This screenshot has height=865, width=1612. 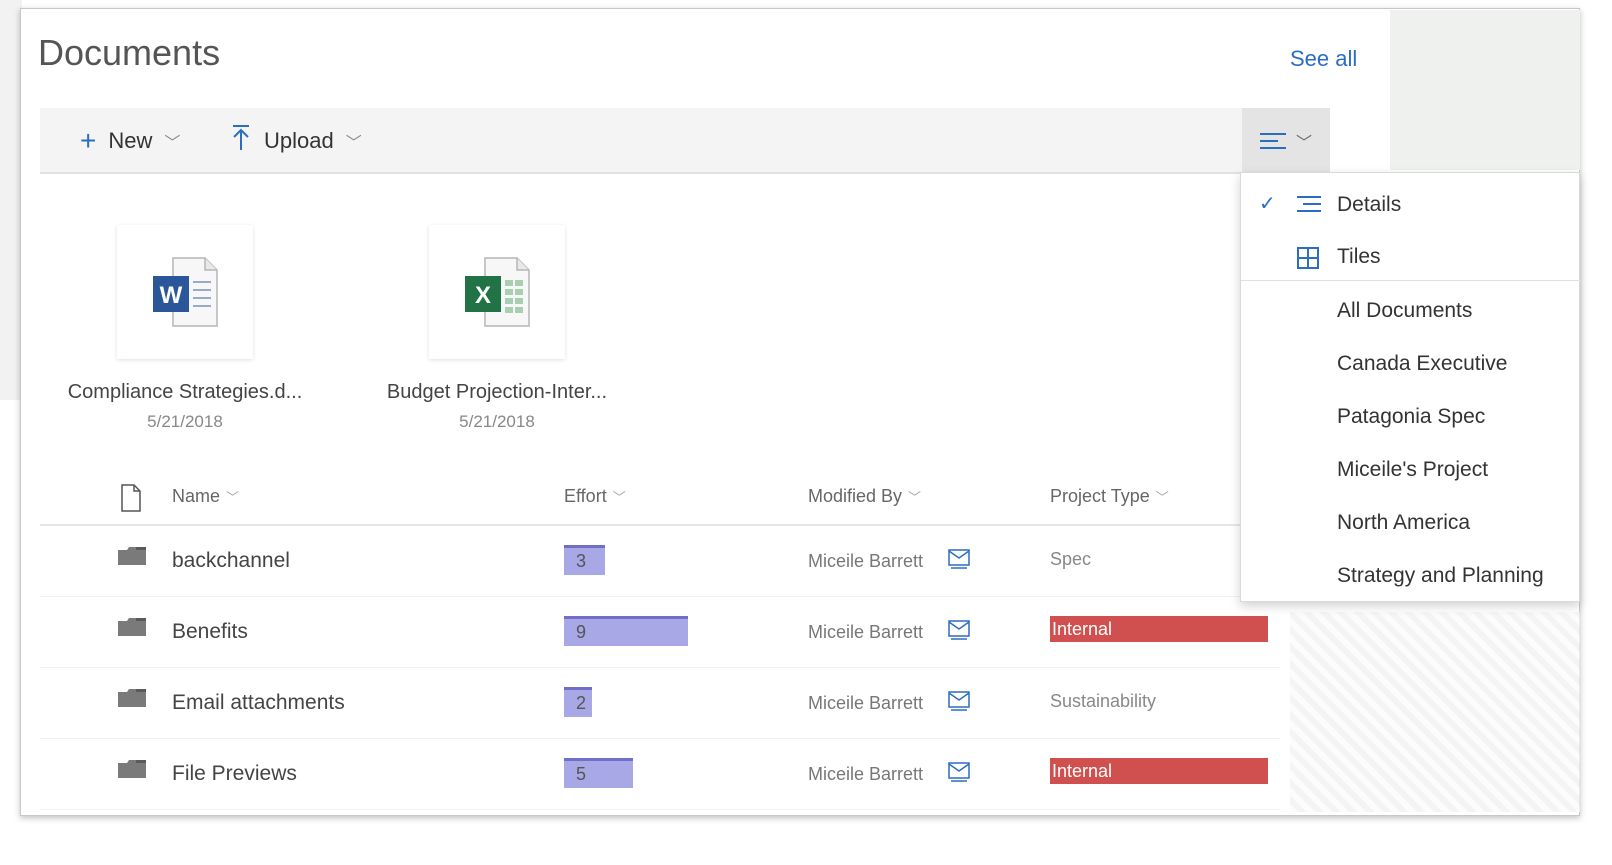 I want to click on menu-item-view: All Documents, so click(x=1411, y=310).